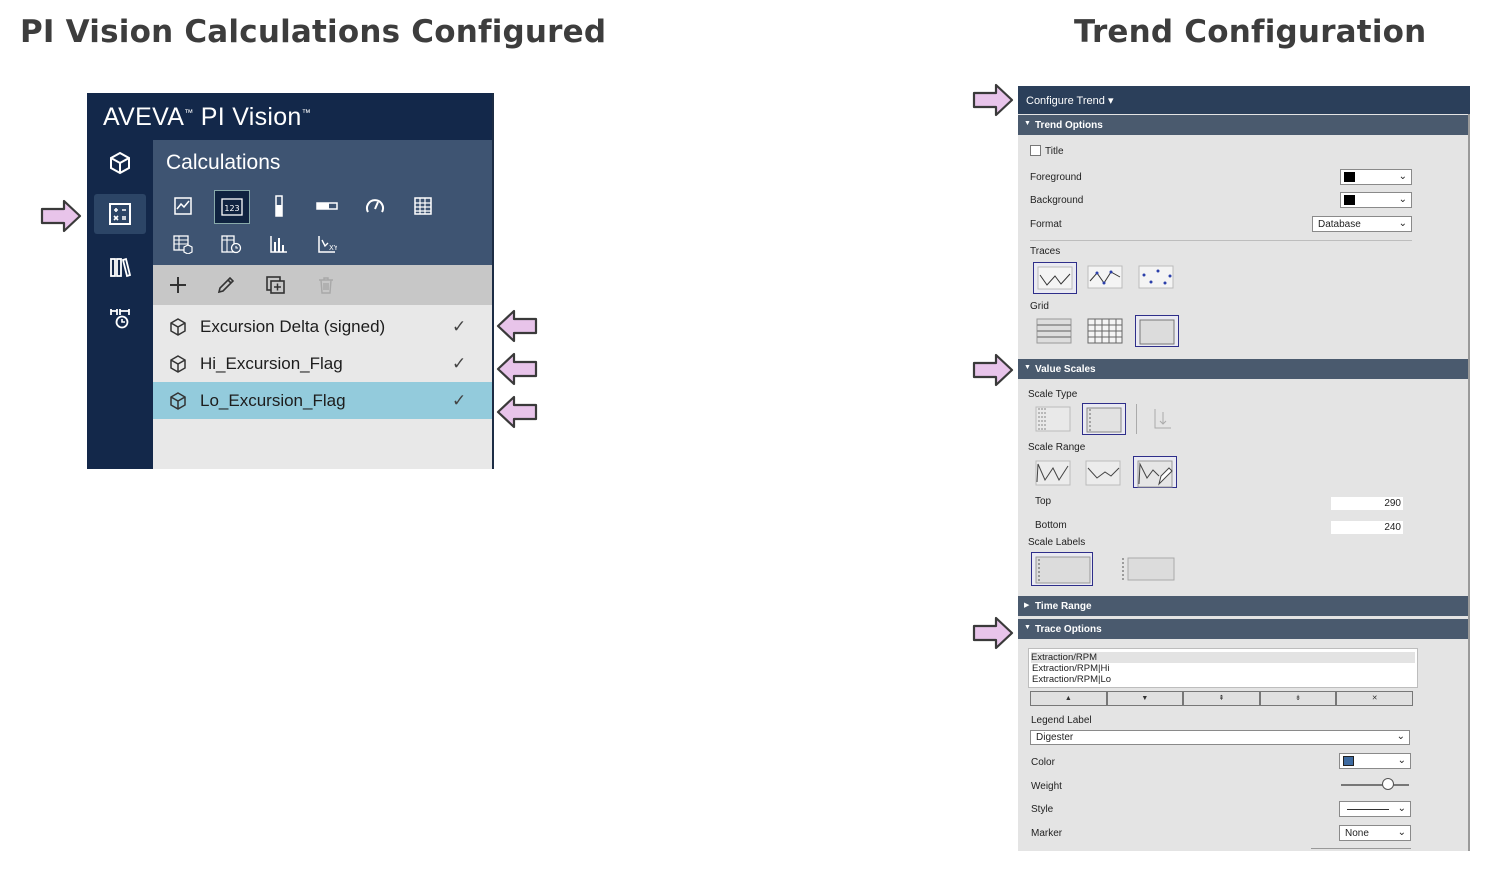  Describe the element at coordinates (1362, 224) in the screenshot. I see `format-select: Database ⌄` at that location.